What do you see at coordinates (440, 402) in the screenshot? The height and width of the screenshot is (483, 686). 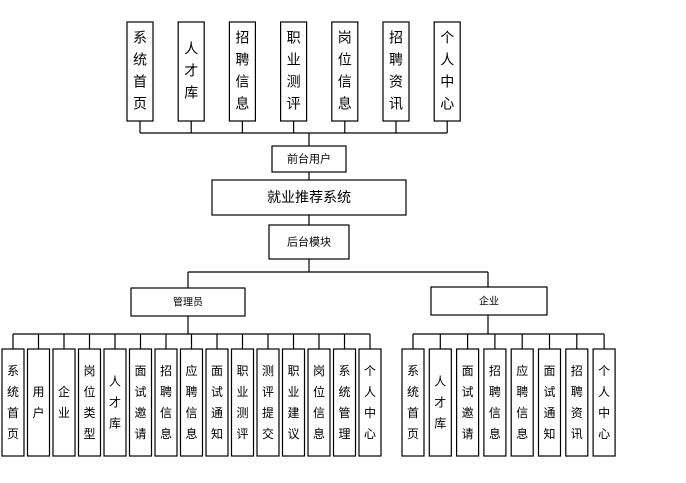 I see `company-module-label: 人才库` at bounding box center [440, 402].